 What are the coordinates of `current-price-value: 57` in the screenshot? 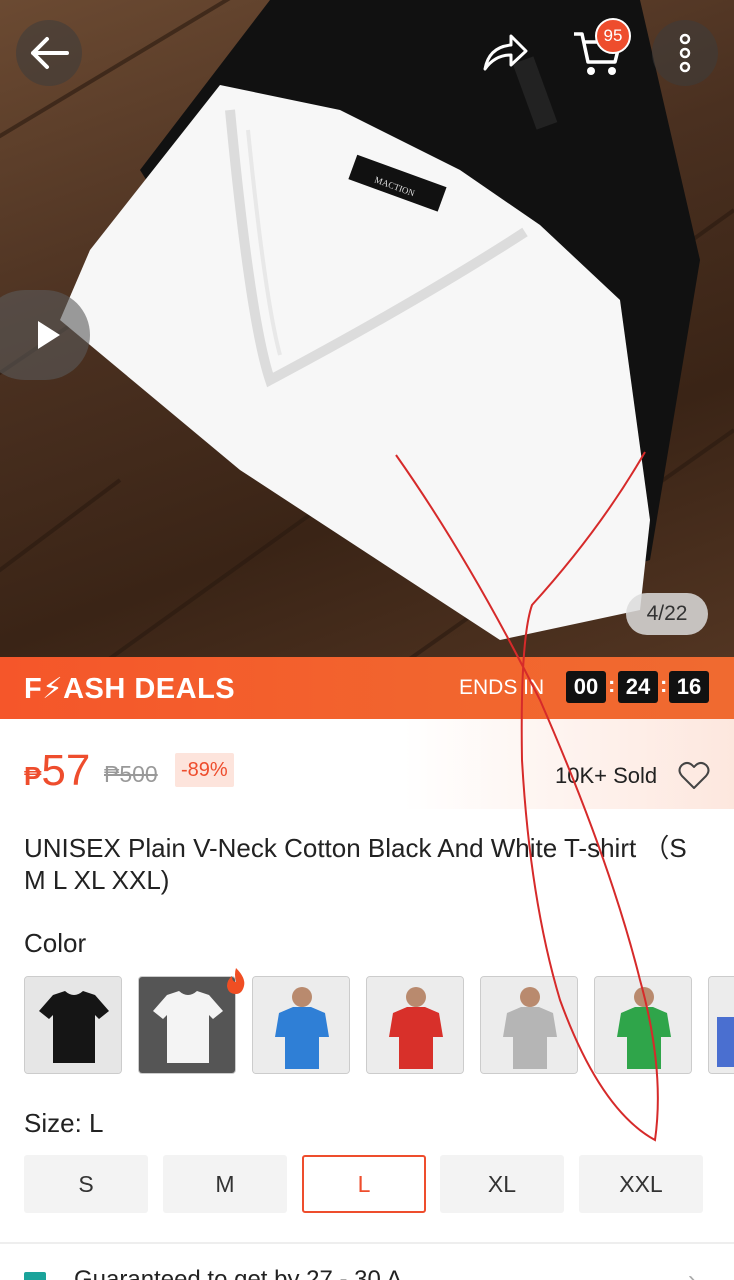 It's located at (66, 770).